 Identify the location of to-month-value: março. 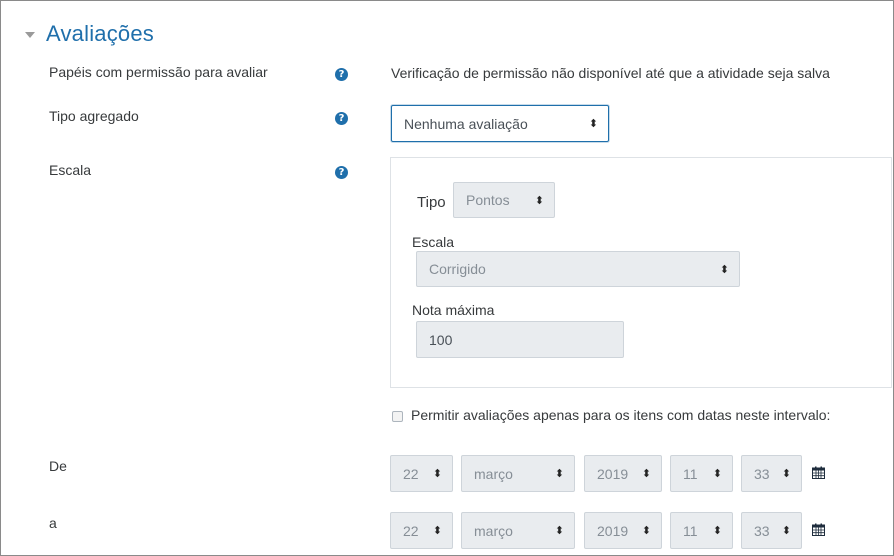
(493, 530).